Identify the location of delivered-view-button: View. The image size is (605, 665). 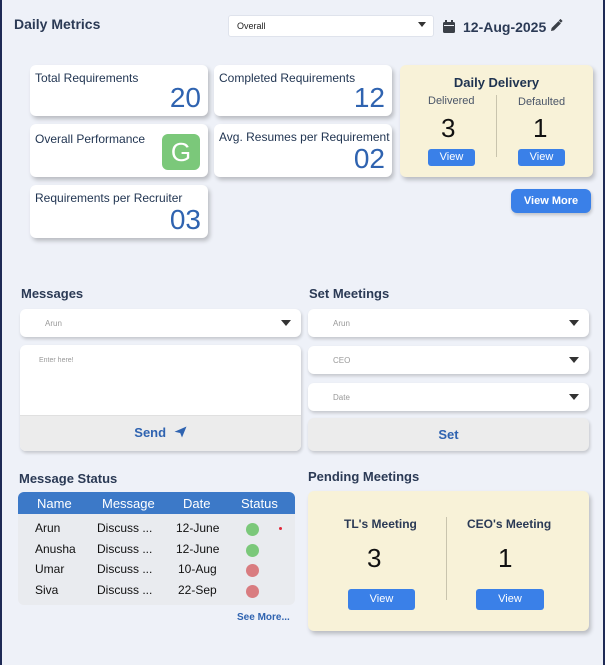
(451, 157).